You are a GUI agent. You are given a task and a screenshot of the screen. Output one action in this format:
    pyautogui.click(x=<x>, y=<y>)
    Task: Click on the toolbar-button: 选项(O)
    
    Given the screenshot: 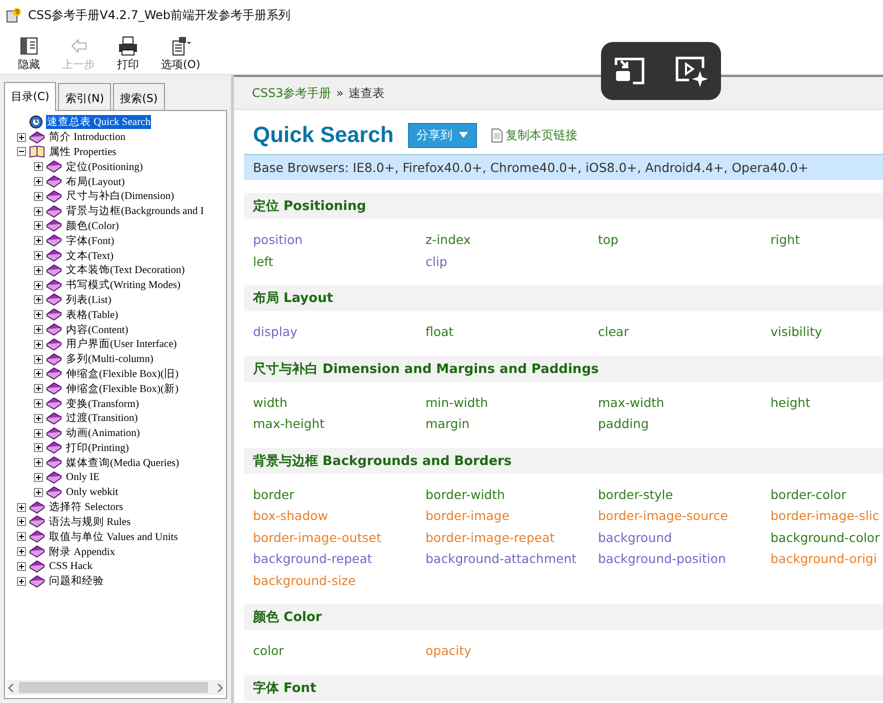 What is the action you would take?
    pyautogui.click(x=180, y=54)
    